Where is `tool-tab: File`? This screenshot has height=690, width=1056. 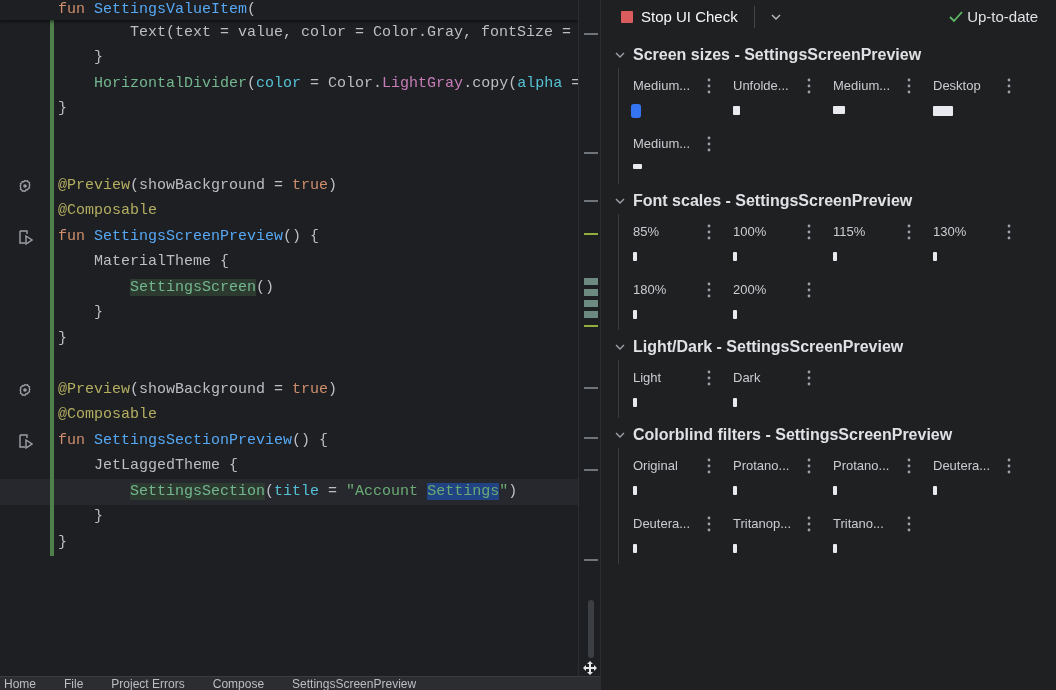 tool-tab: File is located at coordinates (74, 683).